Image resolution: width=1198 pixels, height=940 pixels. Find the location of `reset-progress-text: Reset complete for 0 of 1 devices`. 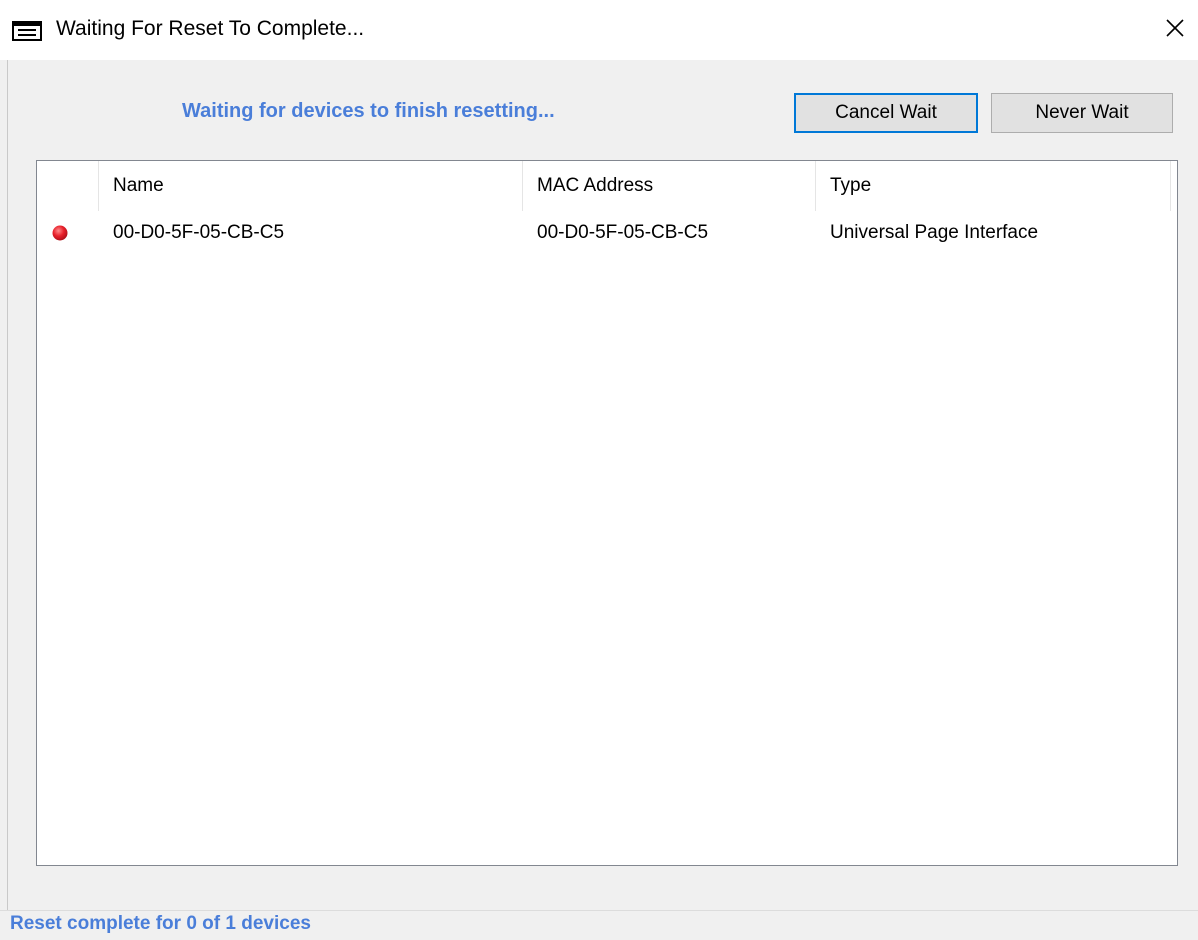

reset-progress-text: Reset complete for 0 of 1 devices is located at coordinates (160, 923).